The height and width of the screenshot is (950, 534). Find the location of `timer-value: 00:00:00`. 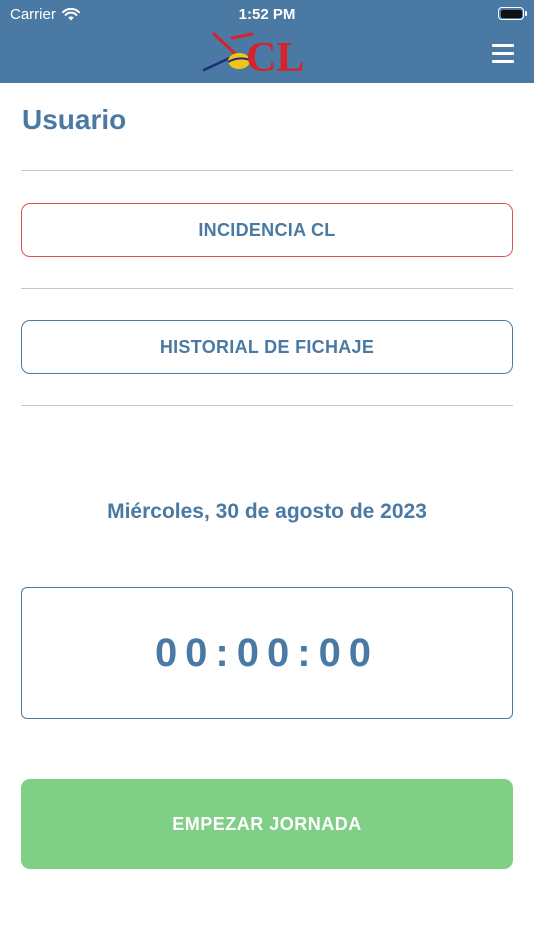

timer-value: 00:00:00 is located at coordinates (267, 652).